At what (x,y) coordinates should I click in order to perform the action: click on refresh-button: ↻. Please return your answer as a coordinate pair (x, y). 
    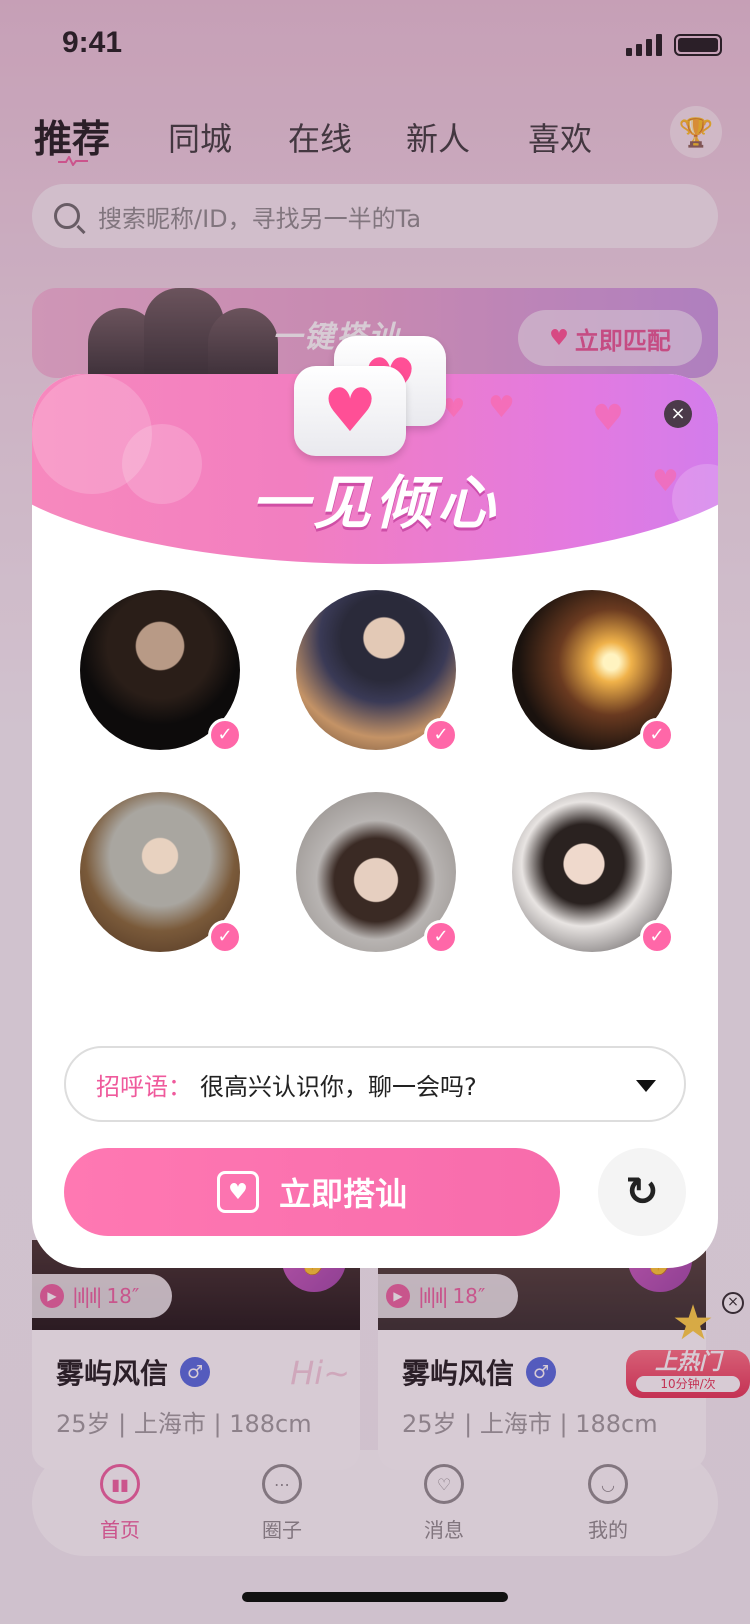
    Looking at the image, I should click on (642, 1192).